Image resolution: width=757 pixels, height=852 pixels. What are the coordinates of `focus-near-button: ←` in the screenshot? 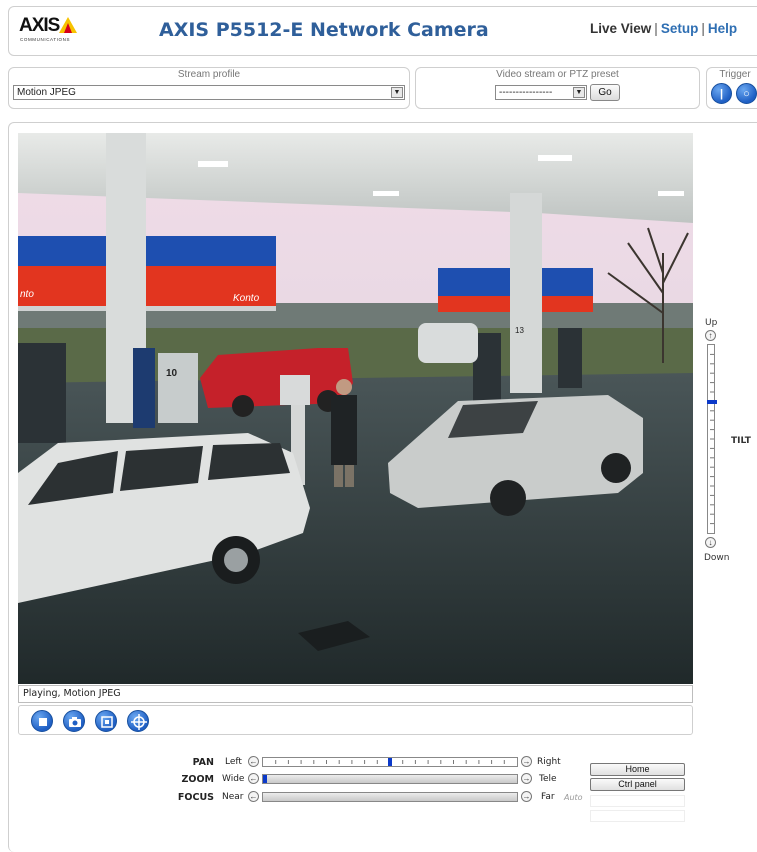 It's located at (253, 796).